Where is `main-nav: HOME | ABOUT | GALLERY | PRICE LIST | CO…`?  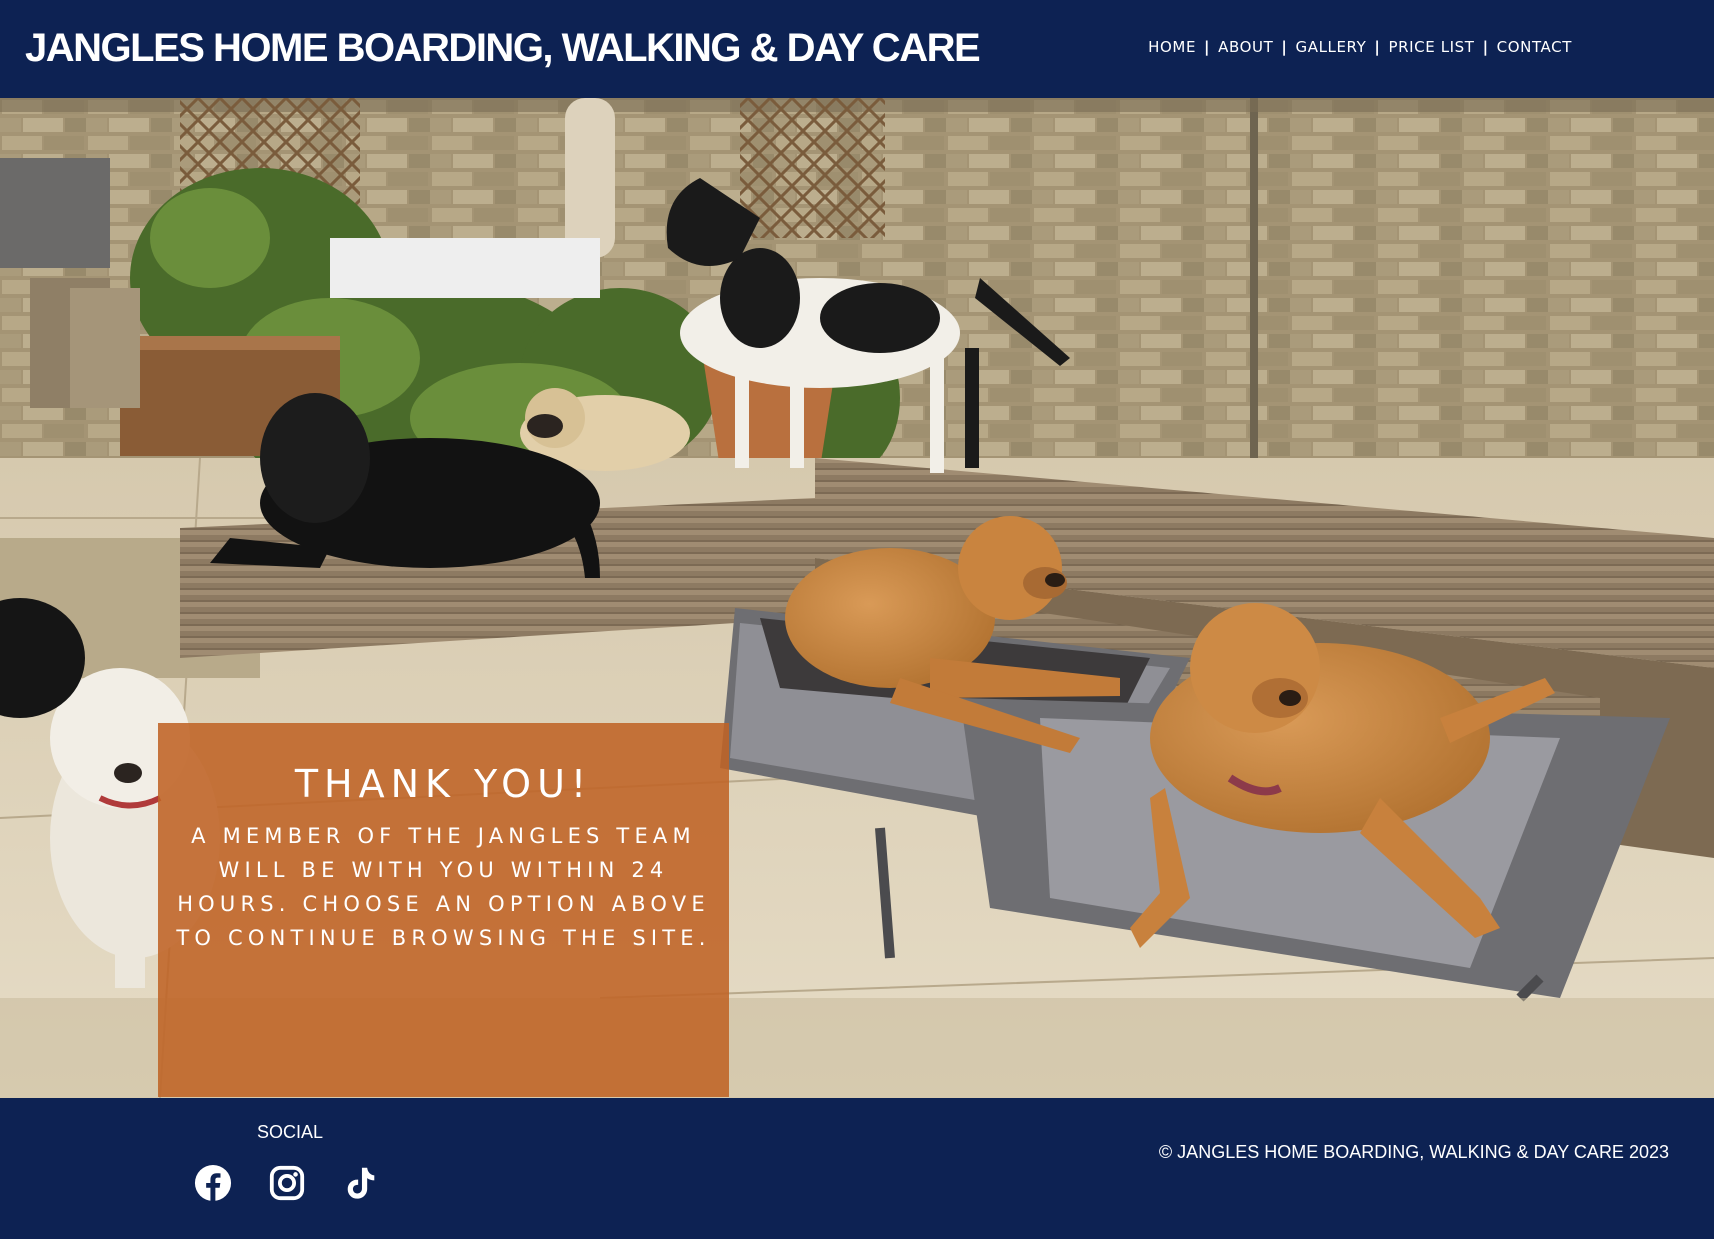 main-nav: HOME | ABOUT | GALLERY | PRICE LIST | CO… is located at coordinates (1360, 47).